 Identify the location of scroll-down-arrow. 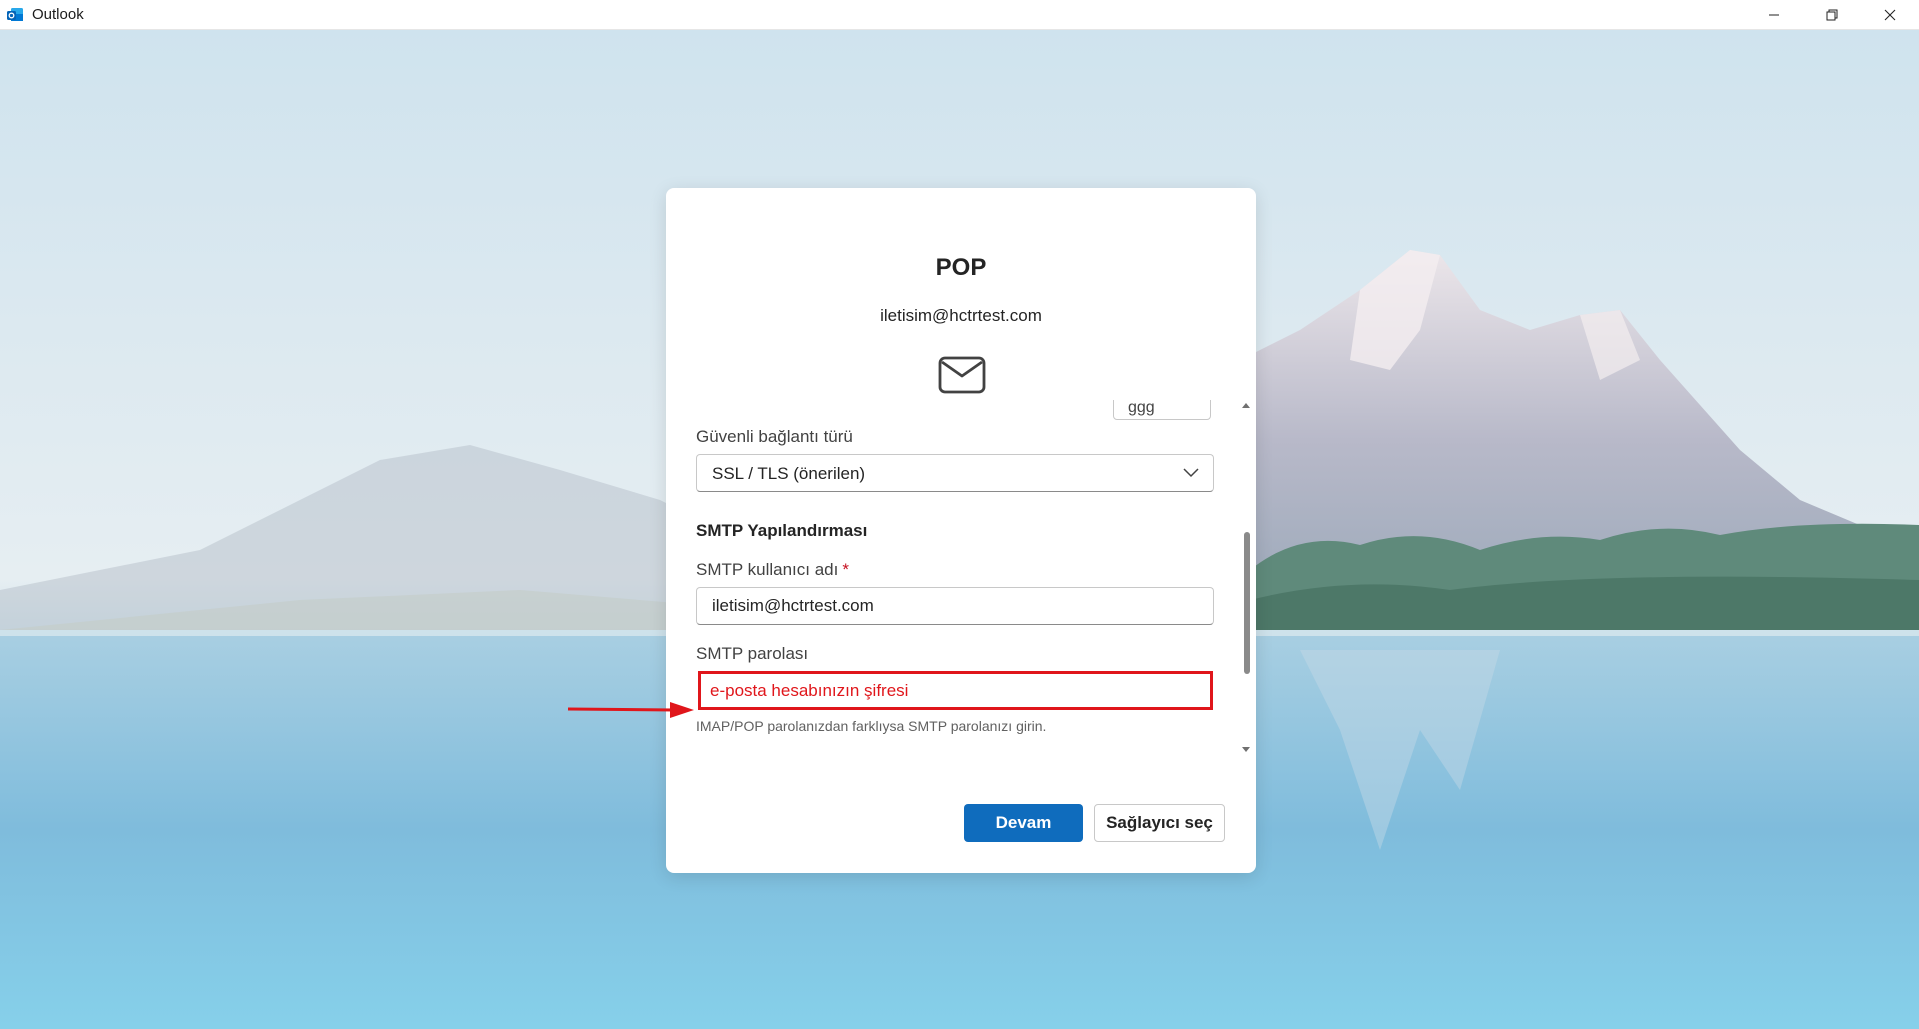
(1246, 750).